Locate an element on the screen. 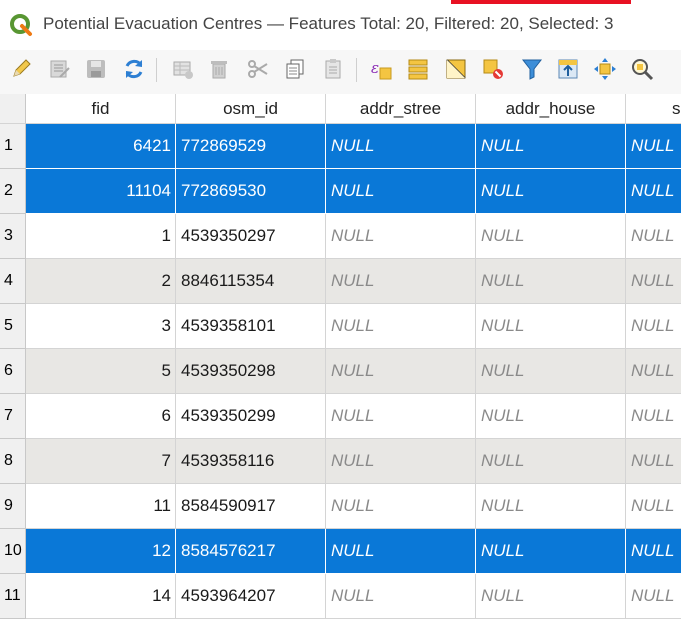 This screenshot has height=620, width=681. expression-select-icon: ε is located at coordinates (381, 69).